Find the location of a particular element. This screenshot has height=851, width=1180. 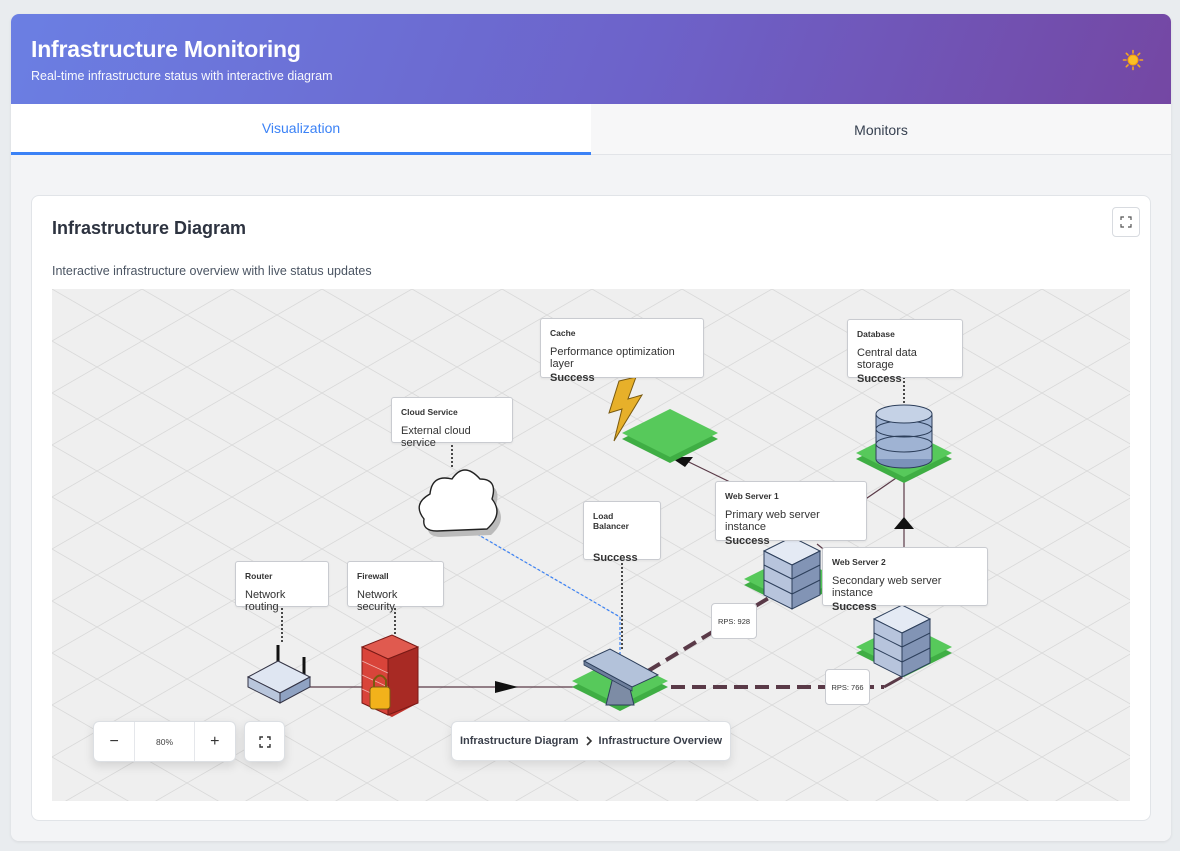

rps-badge-web2: RPS: 766 is located at coordinates (847, 687).